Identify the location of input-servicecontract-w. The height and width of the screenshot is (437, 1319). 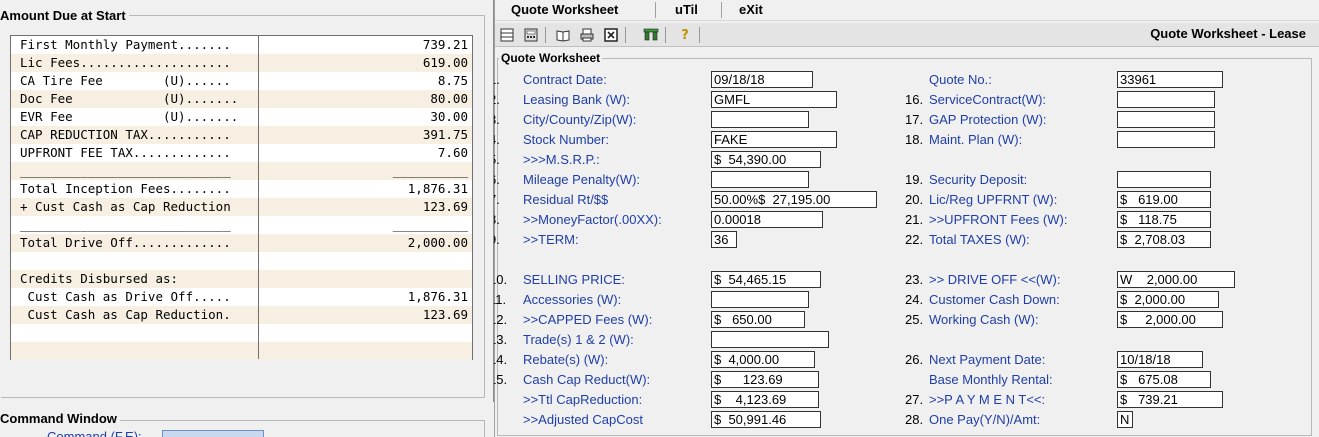
(1166, 99).